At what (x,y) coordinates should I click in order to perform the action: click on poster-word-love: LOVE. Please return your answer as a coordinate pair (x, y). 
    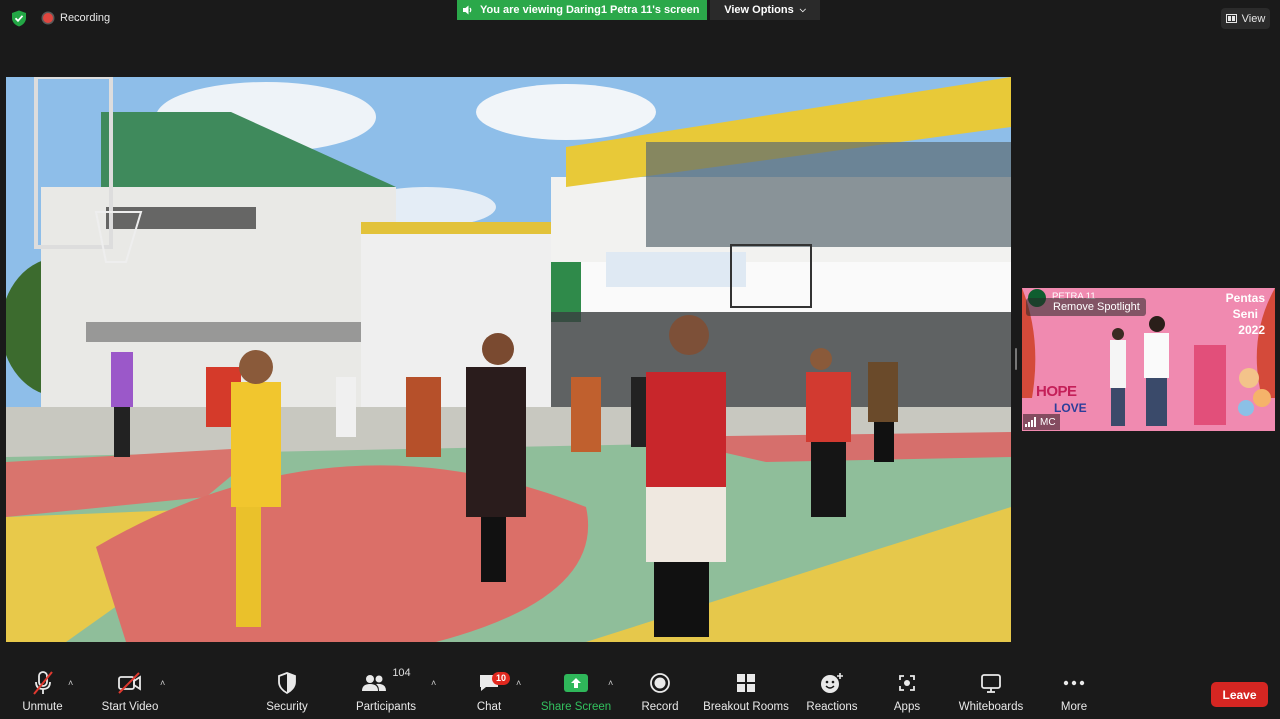
    Looking at the image, I should click on (1070, 408).